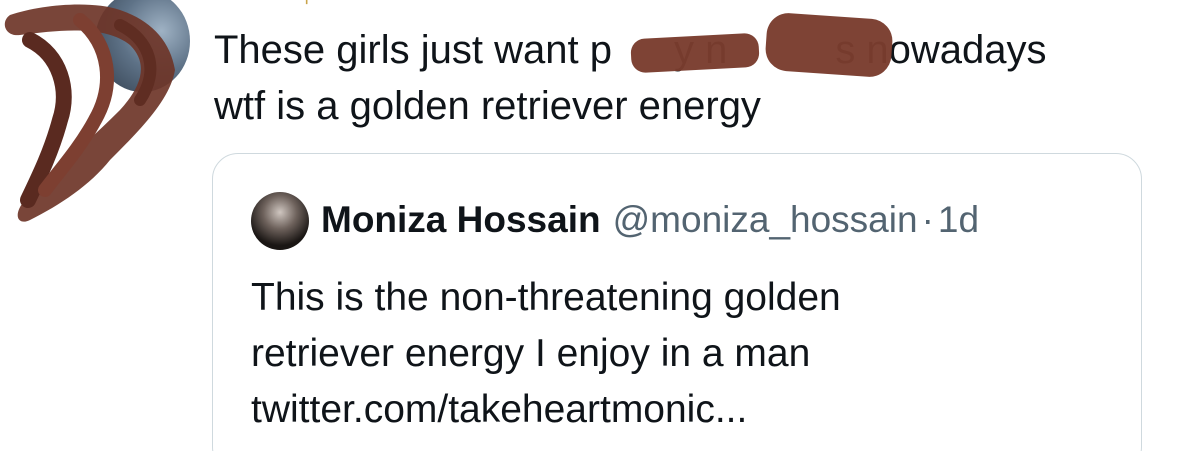 The height and width of the screenshot is (451, 1200). What do you see at coordinates (958, 219) in the screenshot?
I see `quoted-tweet-time: 1d` at bounding box center [958, 219].